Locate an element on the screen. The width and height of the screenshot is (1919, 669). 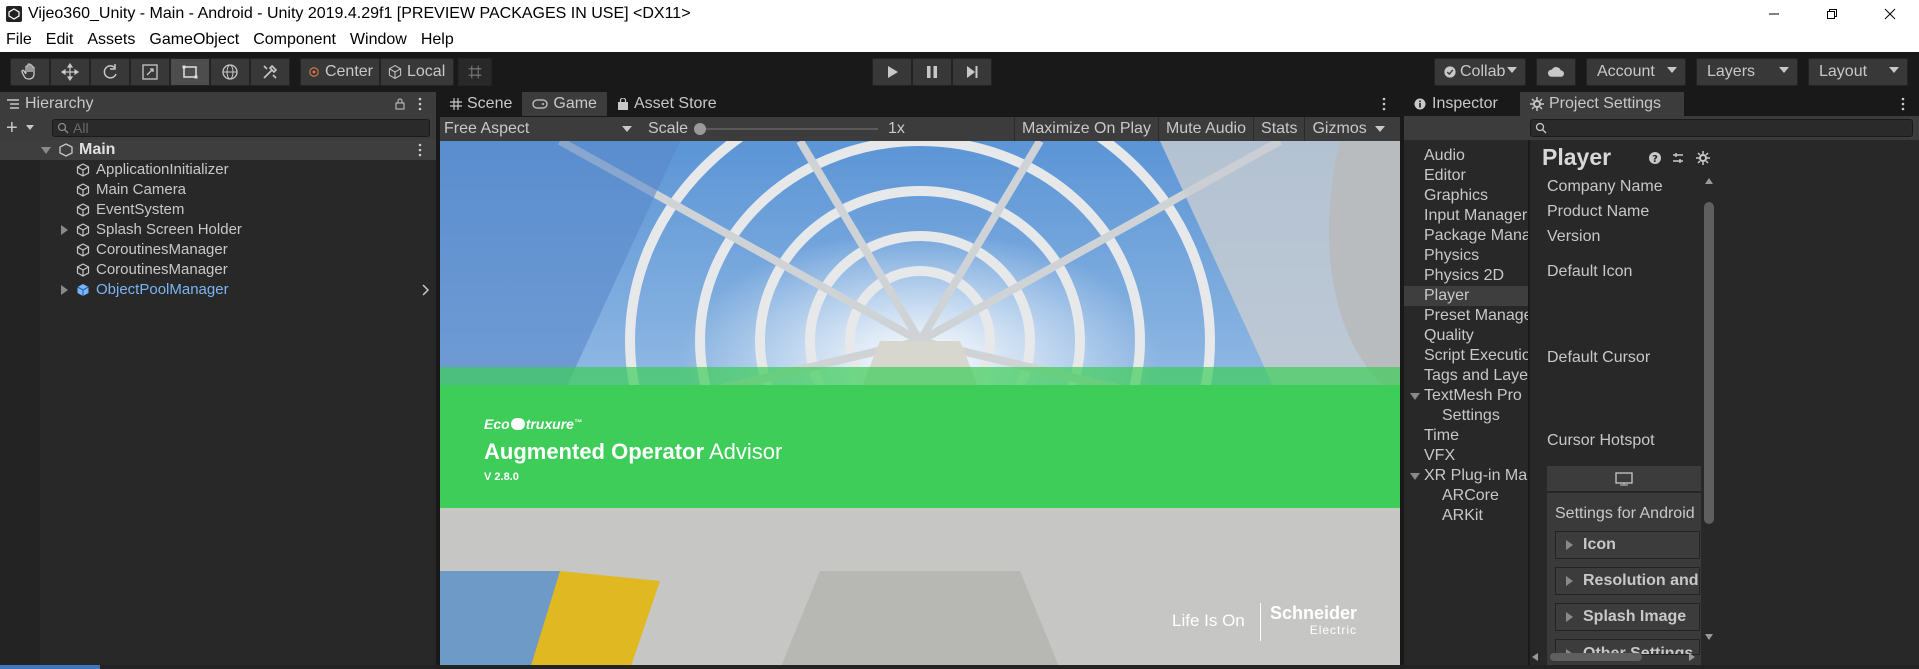
create-plus-icon: + is located at coordinates (12, 128).